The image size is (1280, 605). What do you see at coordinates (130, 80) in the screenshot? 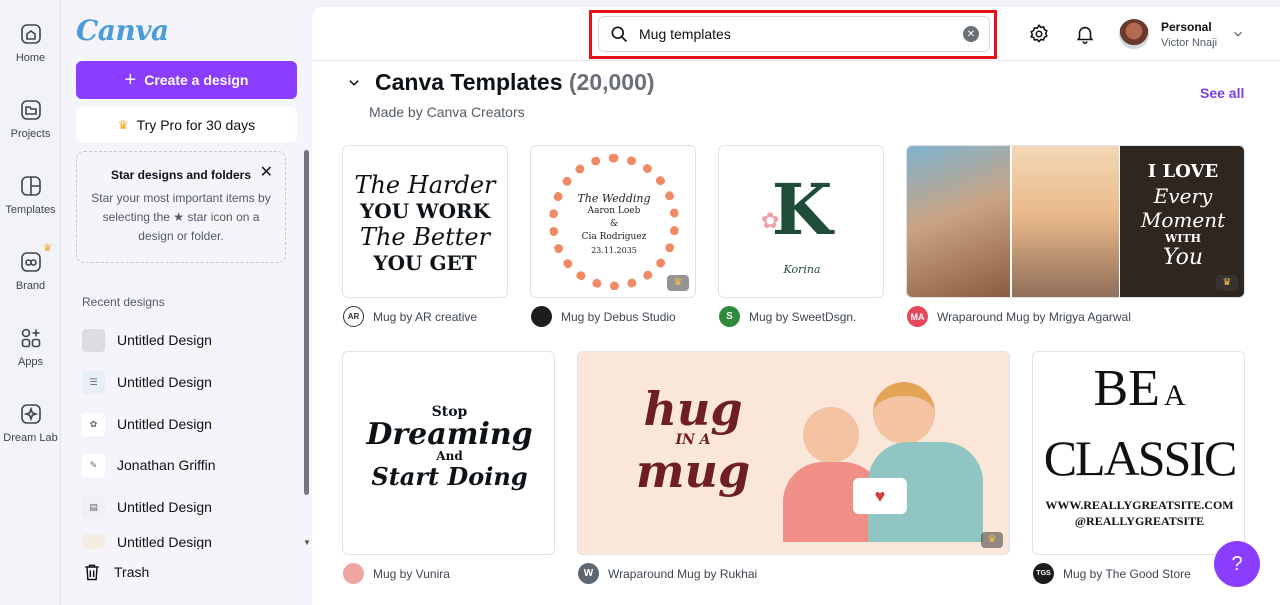
I see `plus-icon: +` at bounding box center [130, 80].